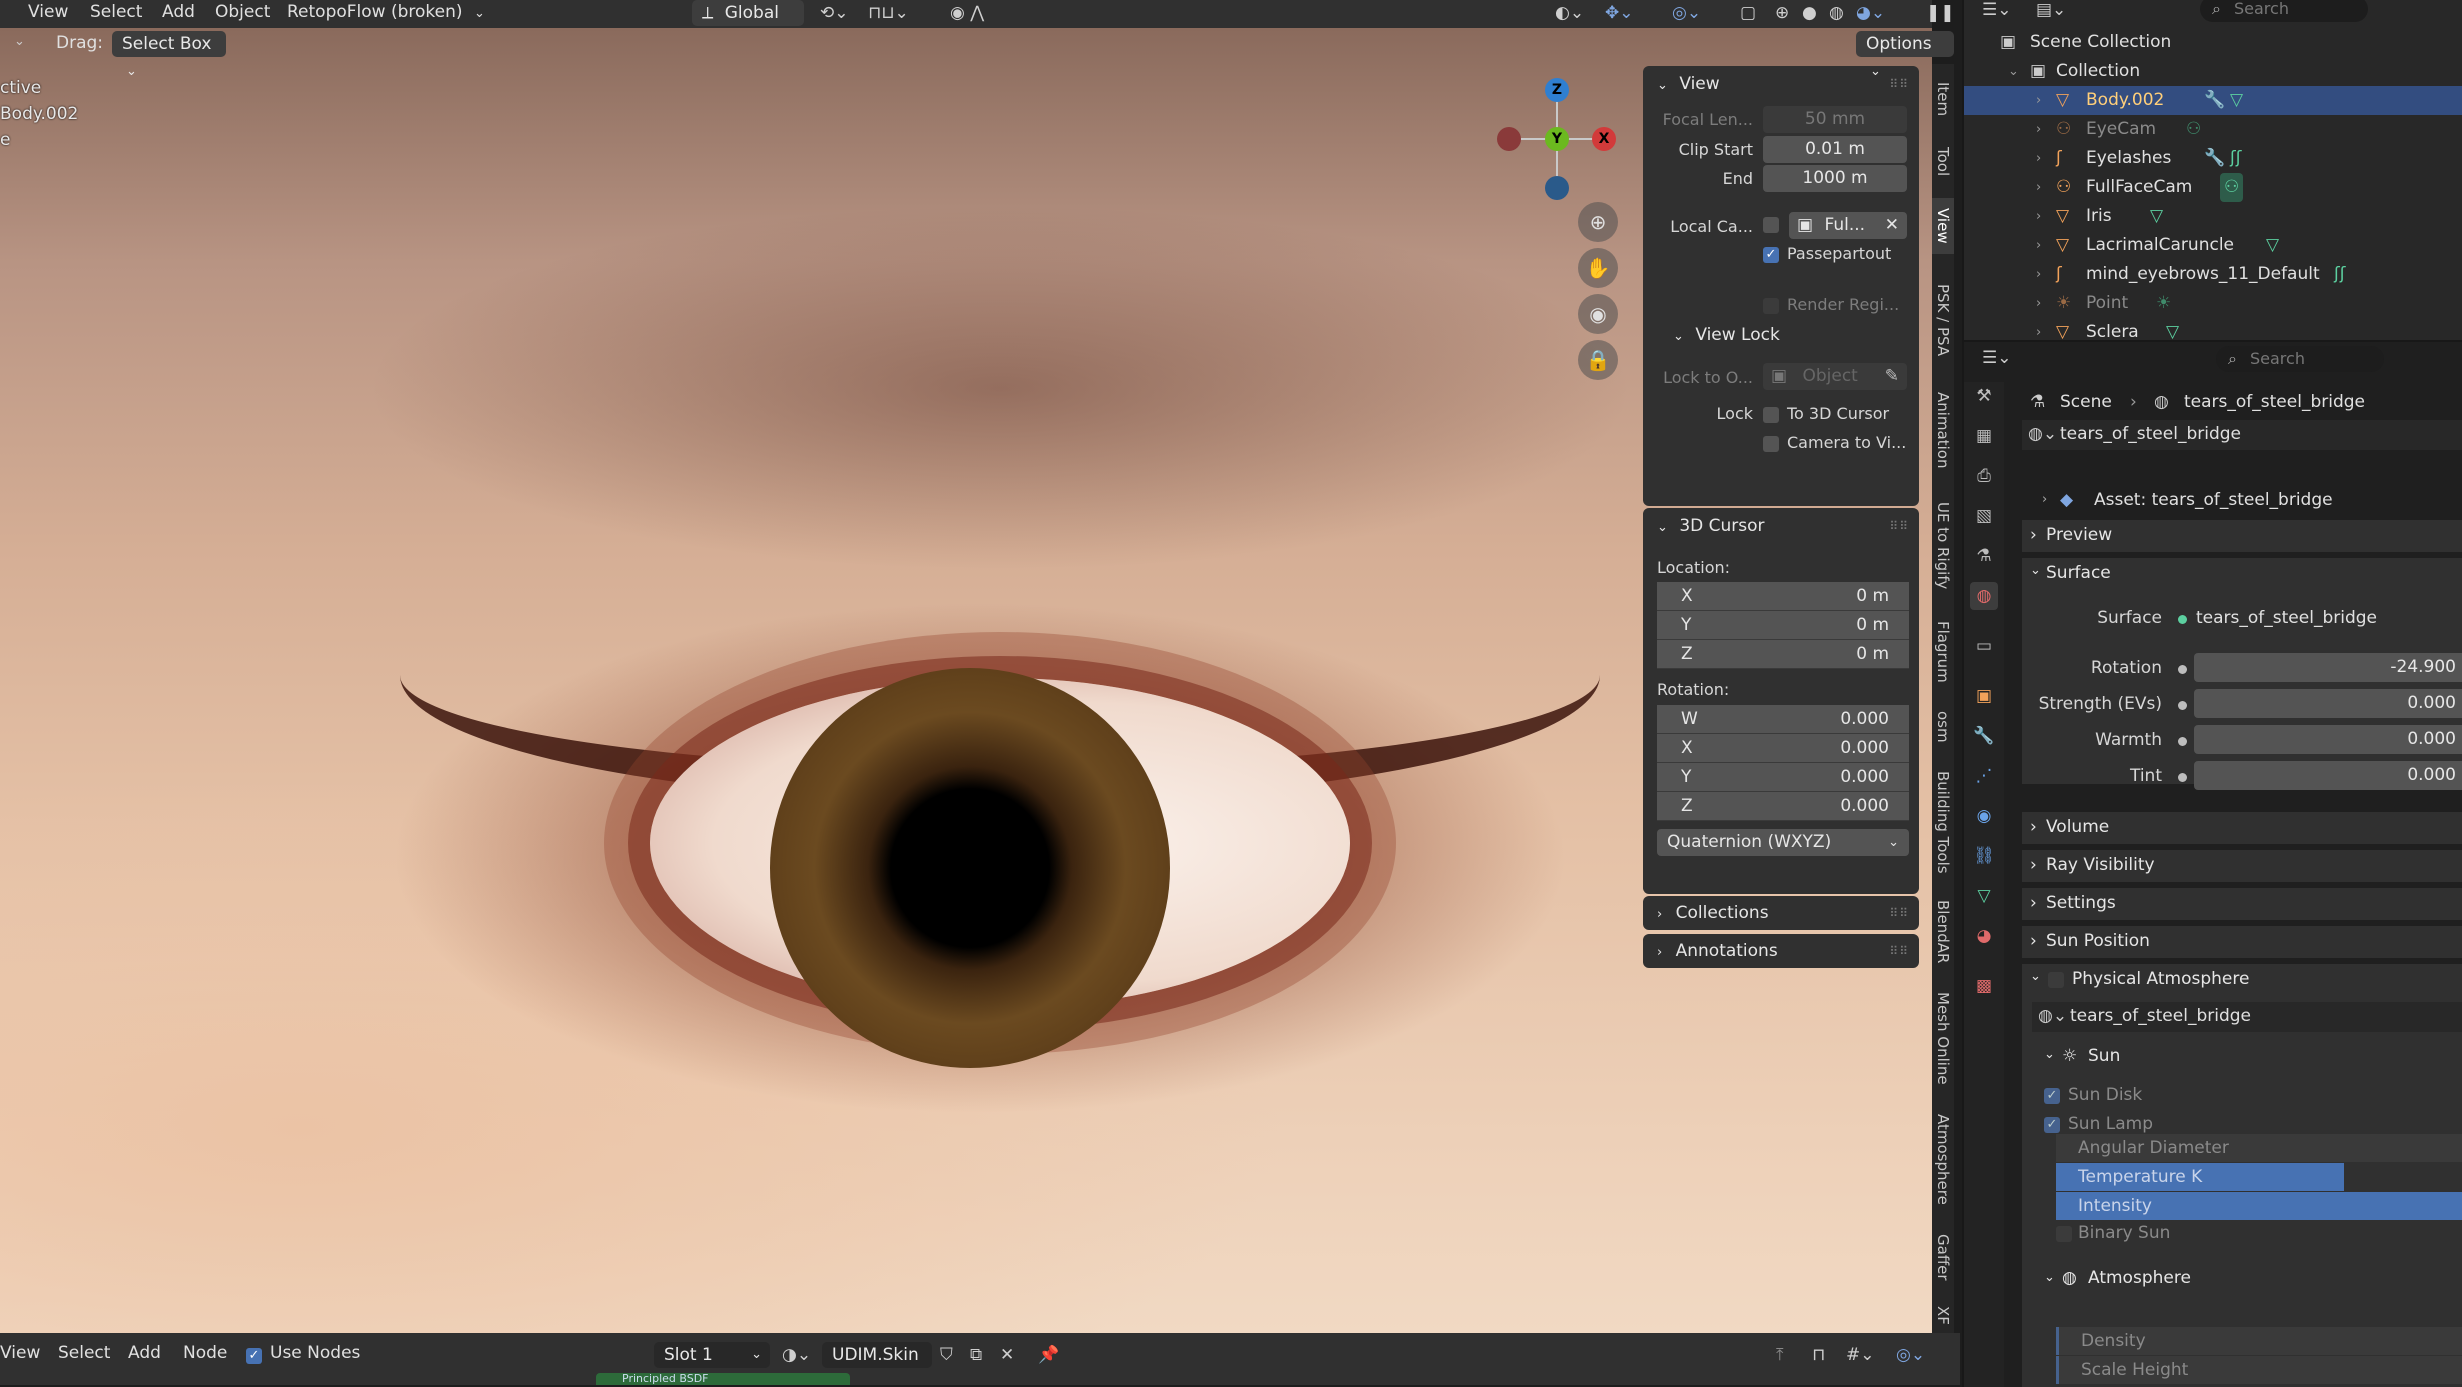 The width and height of the screenshot is (2462, 1387). Describe the element at coordinates (1783, 654) in the screenshot. I see `location-z-field: Z 0 m` at that location.